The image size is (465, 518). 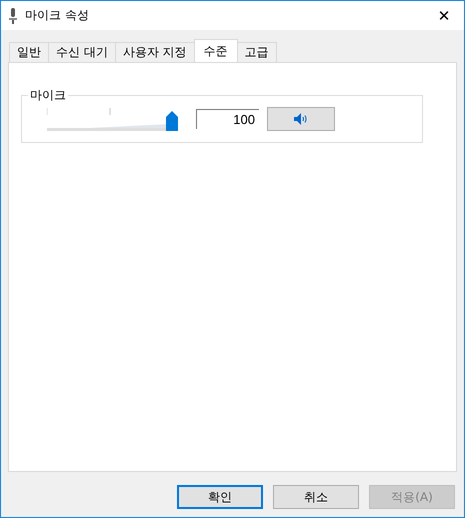 I want to click on level-field: 100, so click(x=227, y=119).